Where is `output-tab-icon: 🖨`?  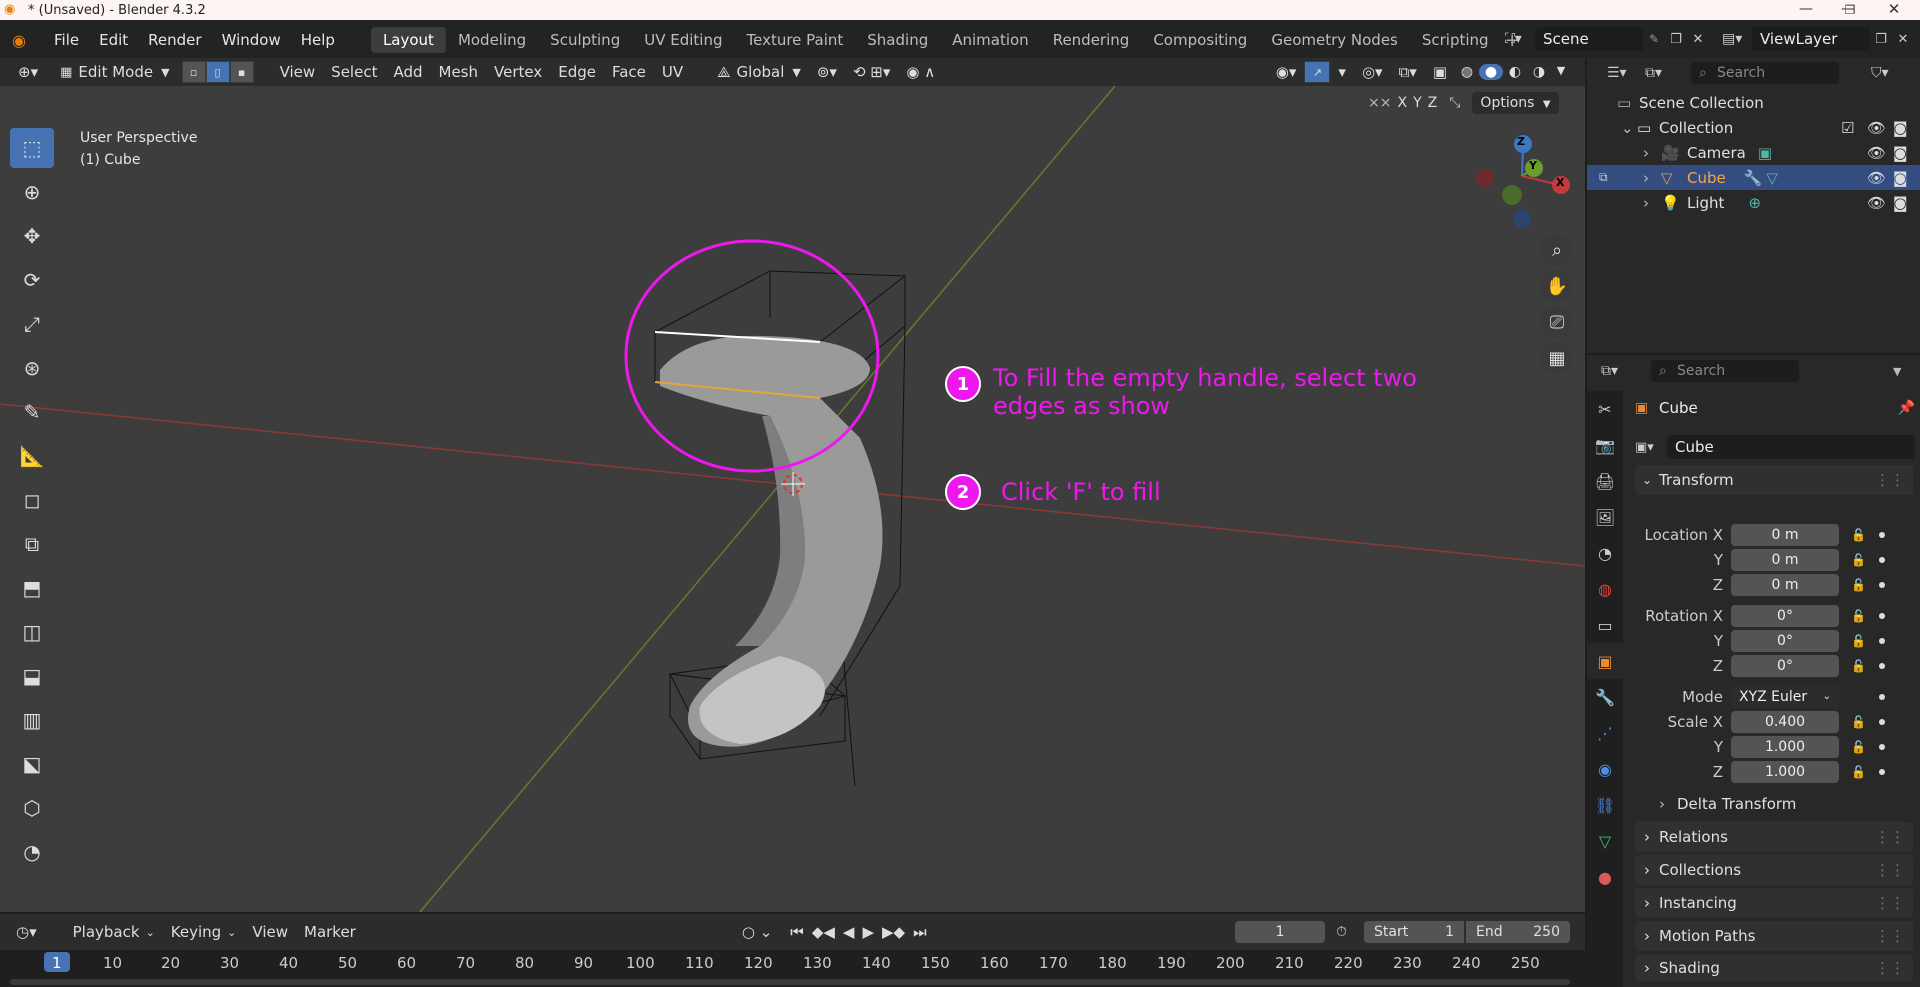
output-tab-icon: 🖨 is located at coordinates (1605, 481).